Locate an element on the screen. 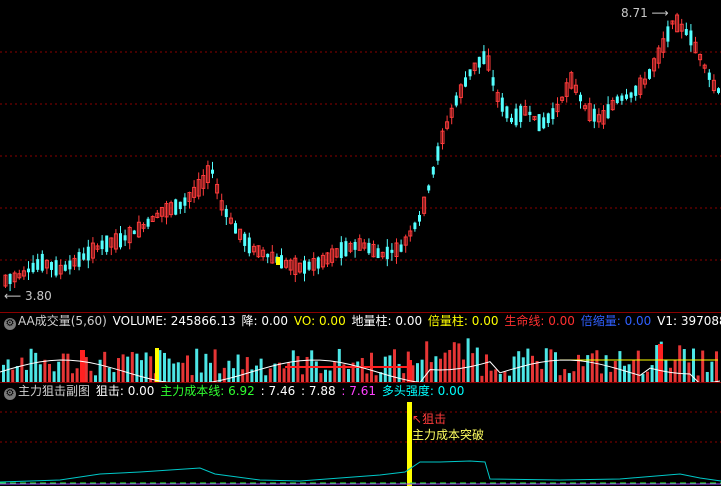  double-volume-bar is located at coordinates (157, 365).